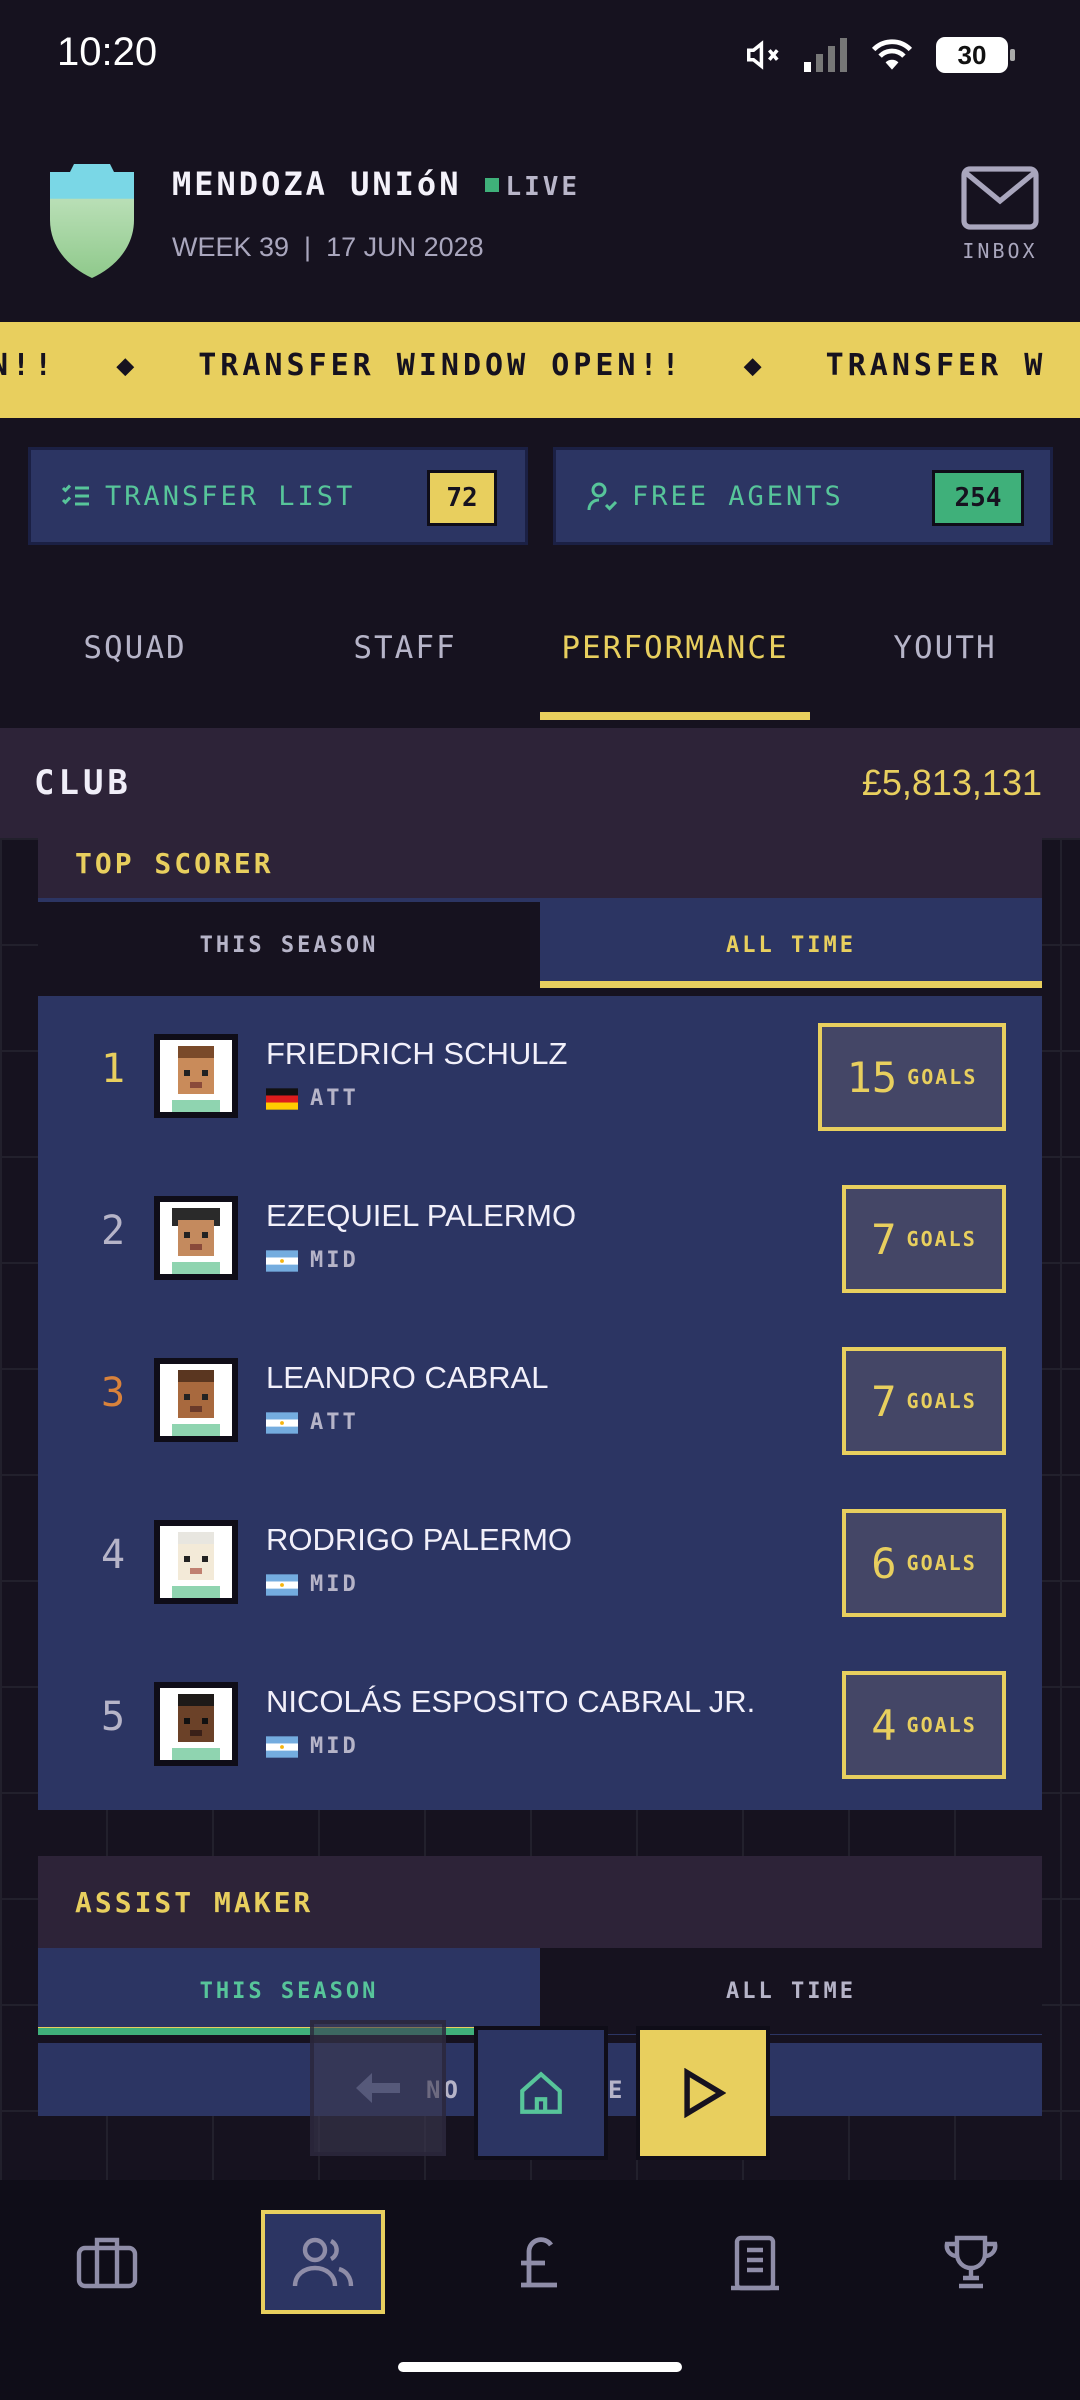 The width and height of the screenshot is (1080, 2400). I want to click on inbox-label: INBOX, so click(1000, 251).